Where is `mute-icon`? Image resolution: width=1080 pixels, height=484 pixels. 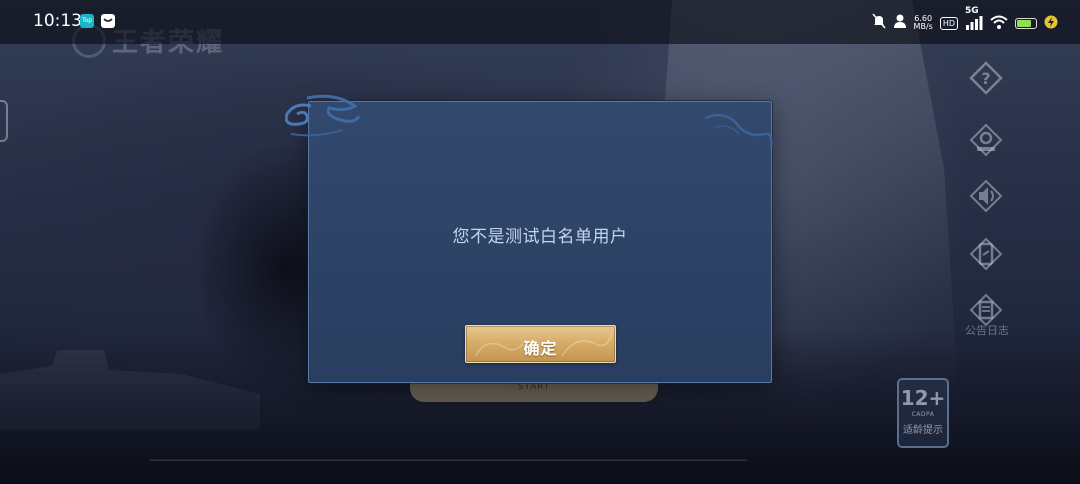 mute-icon is located at coordinates (878, 23).